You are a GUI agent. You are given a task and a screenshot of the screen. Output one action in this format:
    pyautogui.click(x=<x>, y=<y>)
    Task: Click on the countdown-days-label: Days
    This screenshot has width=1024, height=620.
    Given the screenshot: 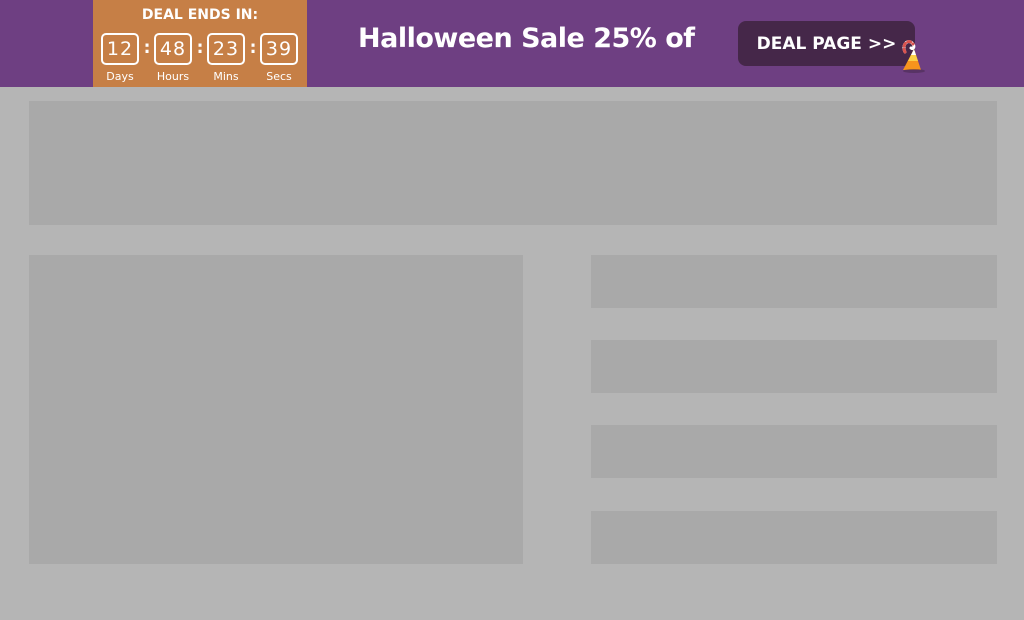 What is the action you would take?
    pyautogui.click(x=120, y=76)
    